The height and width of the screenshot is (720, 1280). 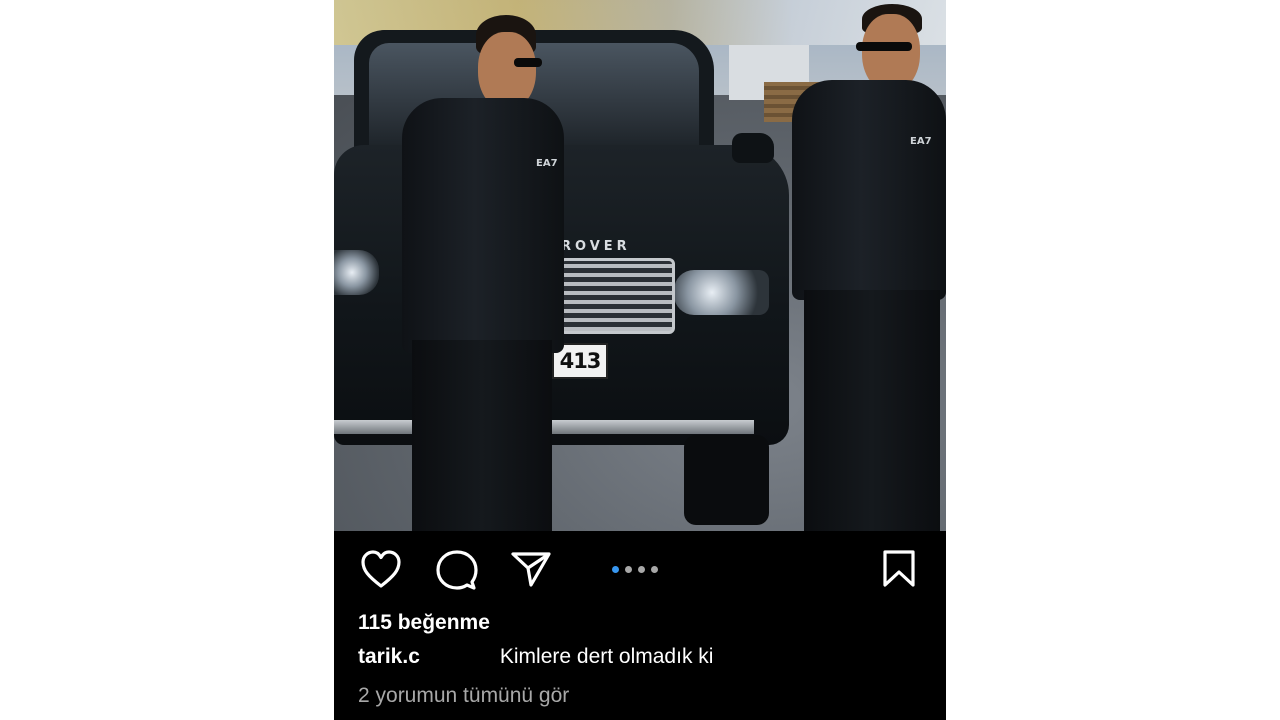 I want to click on carousel-indicator, so click(x=635, y=569).